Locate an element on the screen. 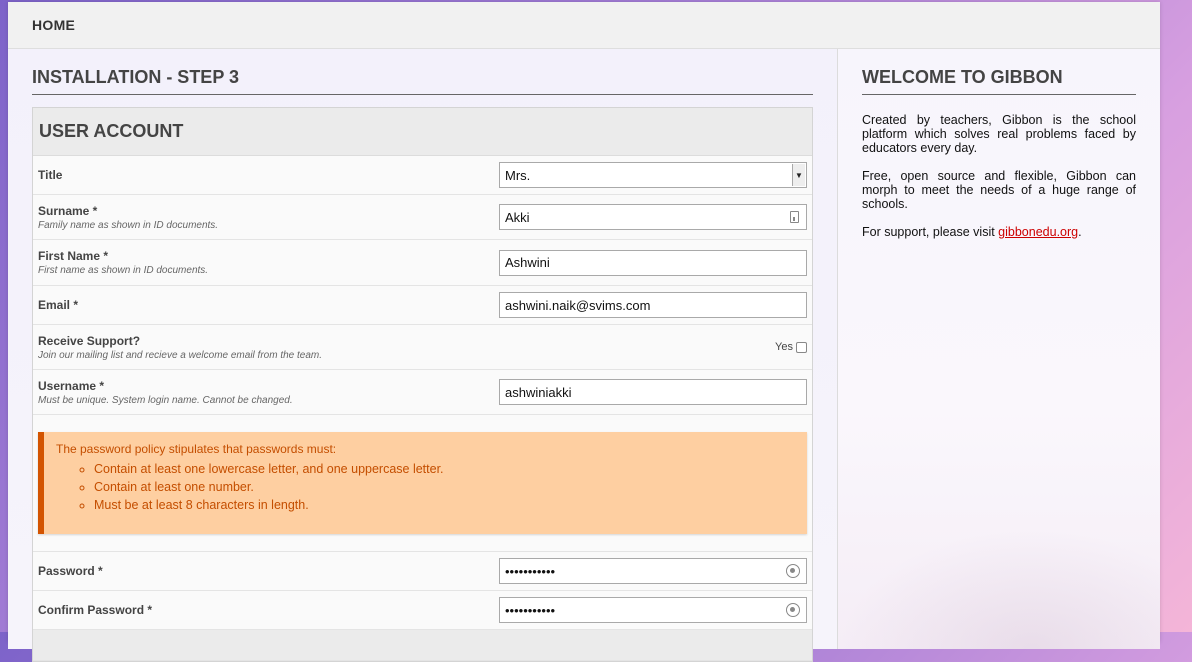 The height and width of the screenshot is (662, 1192). title-value: Mrs. is located at coordinates (518, 175).